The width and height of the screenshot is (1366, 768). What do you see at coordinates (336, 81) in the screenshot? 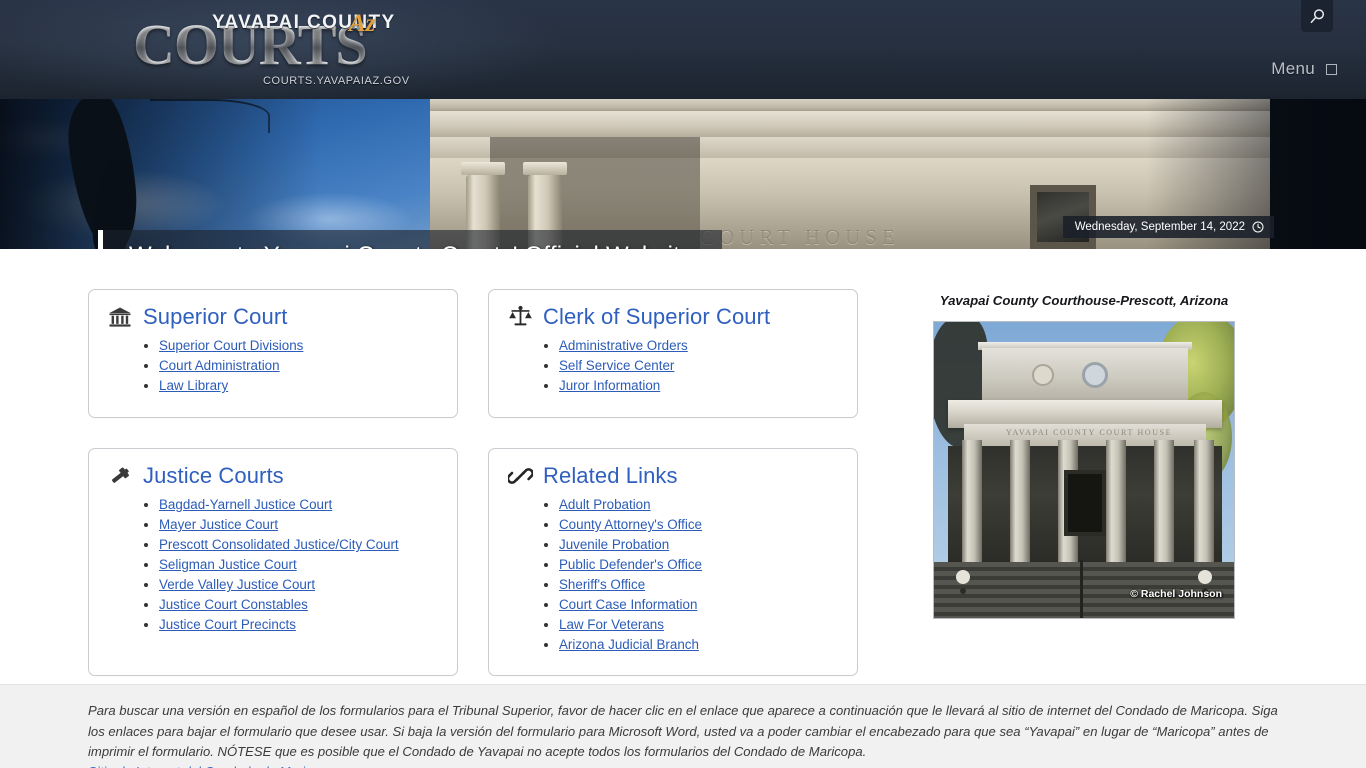
I see `logo-subtitle-url: COURTS.YAVAPAIAZ.GOV` at bounding box center [336, 81].